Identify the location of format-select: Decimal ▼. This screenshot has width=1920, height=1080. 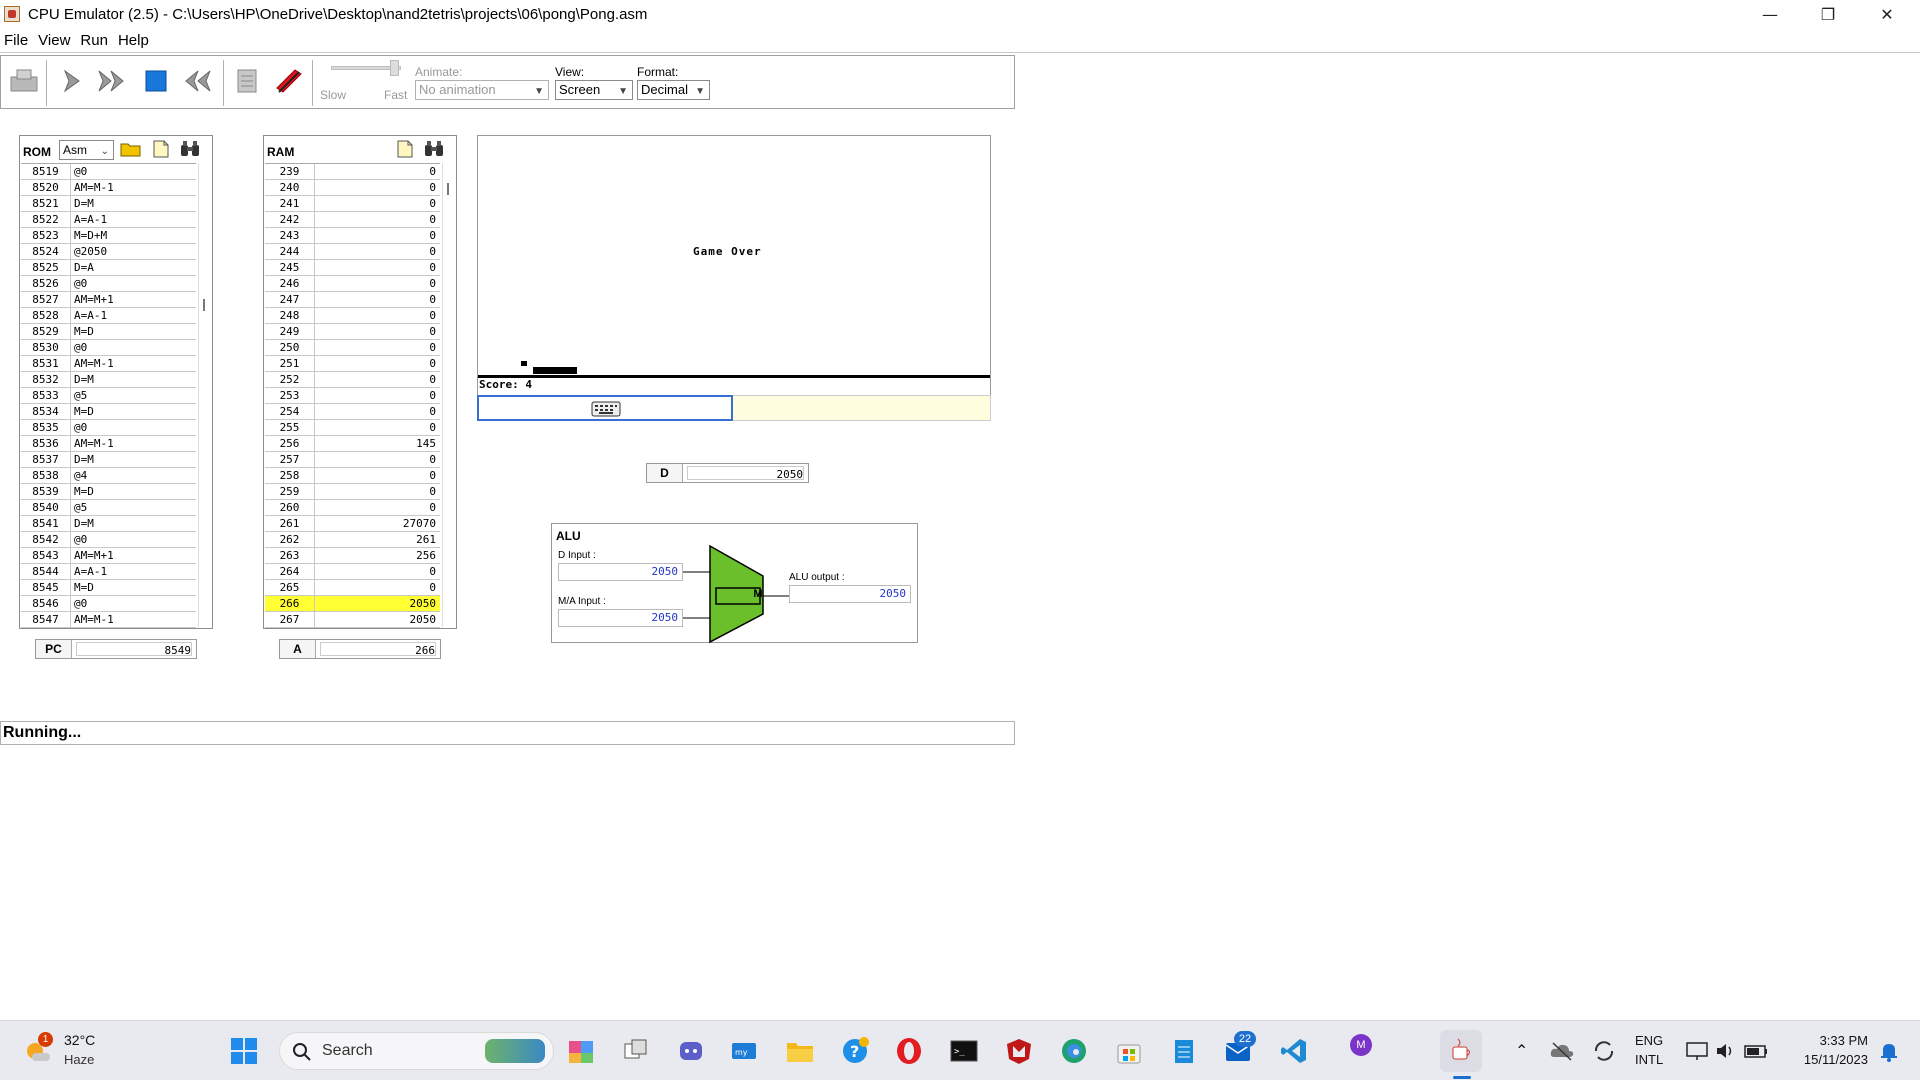
(673, 90).